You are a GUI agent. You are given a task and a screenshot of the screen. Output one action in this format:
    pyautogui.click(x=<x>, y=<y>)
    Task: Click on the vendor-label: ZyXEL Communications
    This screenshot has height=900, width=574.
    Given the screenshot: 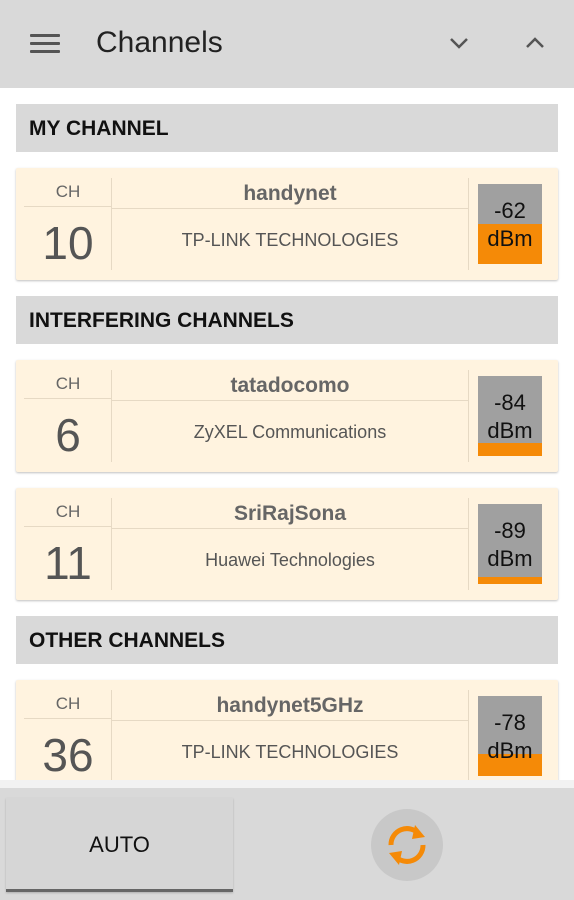 What is the action you would take?
    pyautogui.click(x=290, y=432)
    